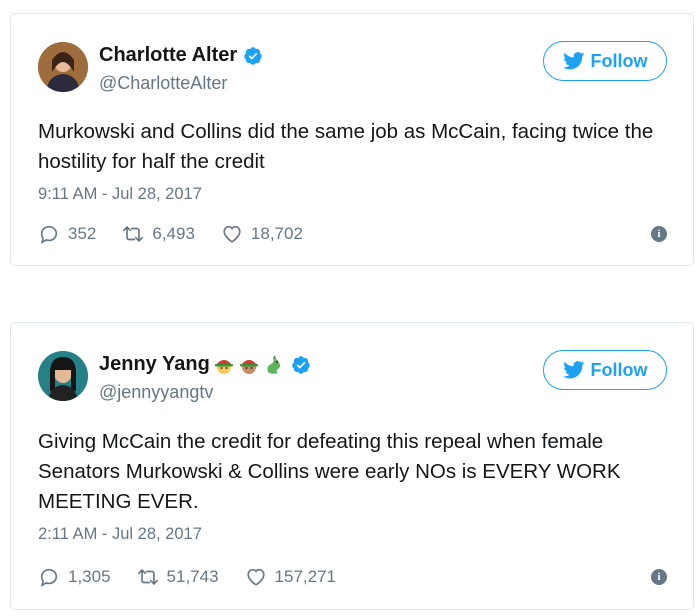  Describe the element at coordinates (352, 577) in the screenshot. I see `tweet-actions: 1,305 51,743 157,271 i` at that location.